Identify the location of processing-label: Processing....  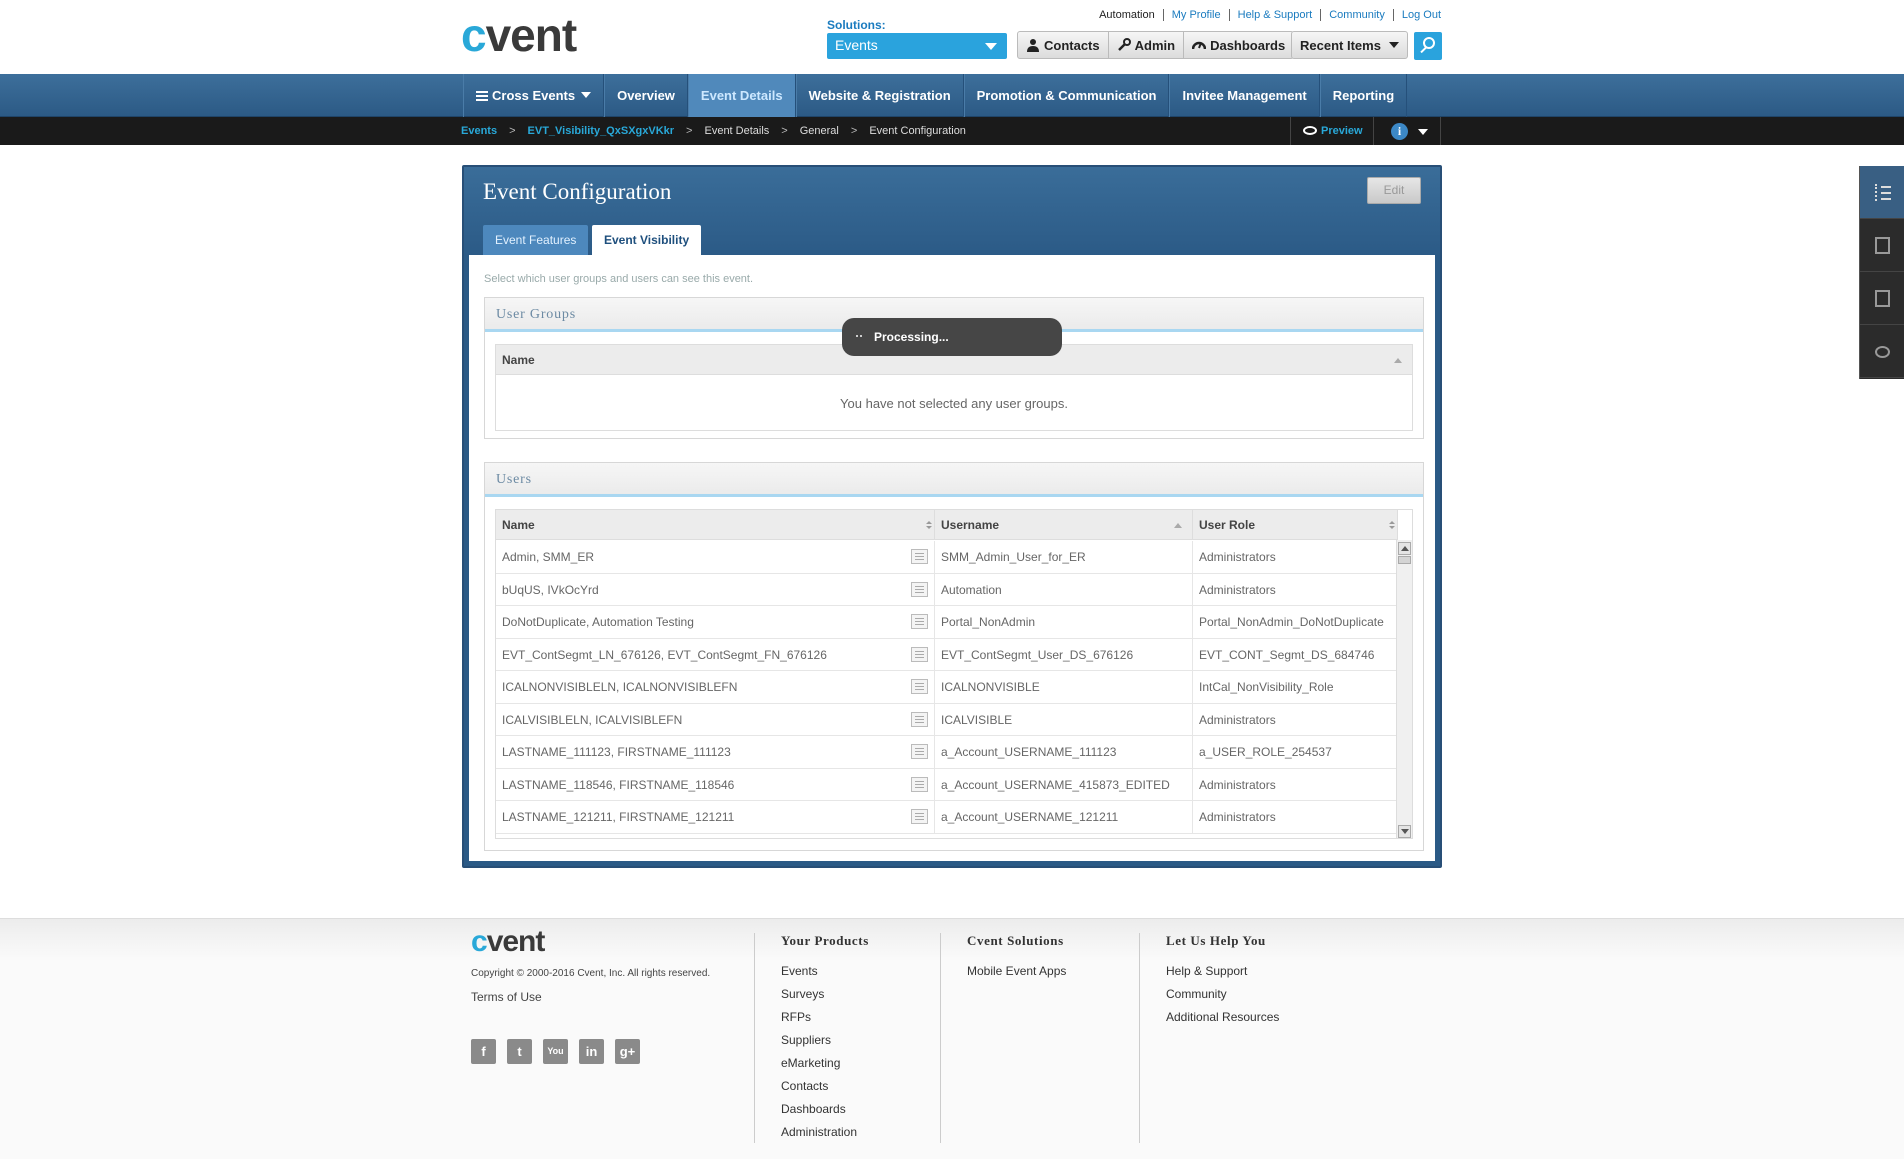
(911, 337).